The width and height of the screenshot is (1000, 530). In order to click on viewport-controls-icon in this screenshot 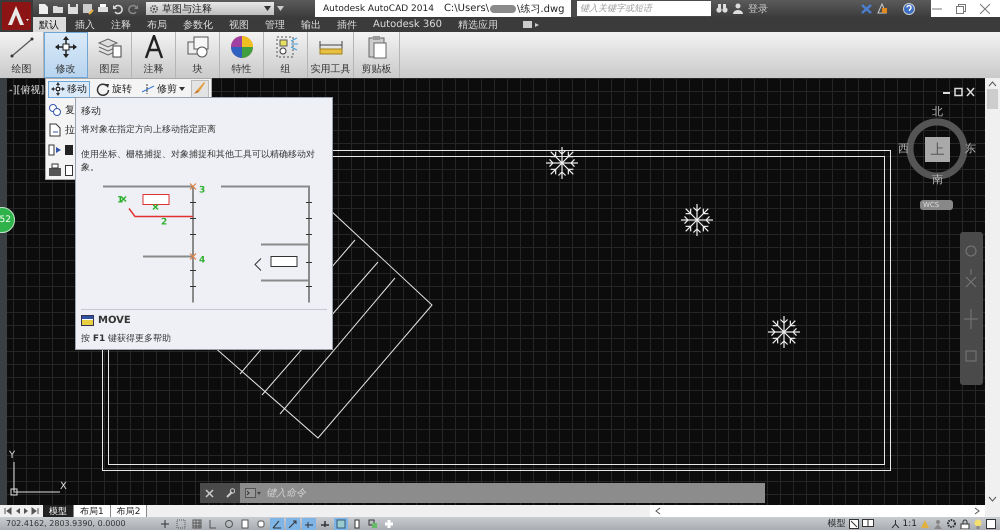, I will do `click(959, 92)`.